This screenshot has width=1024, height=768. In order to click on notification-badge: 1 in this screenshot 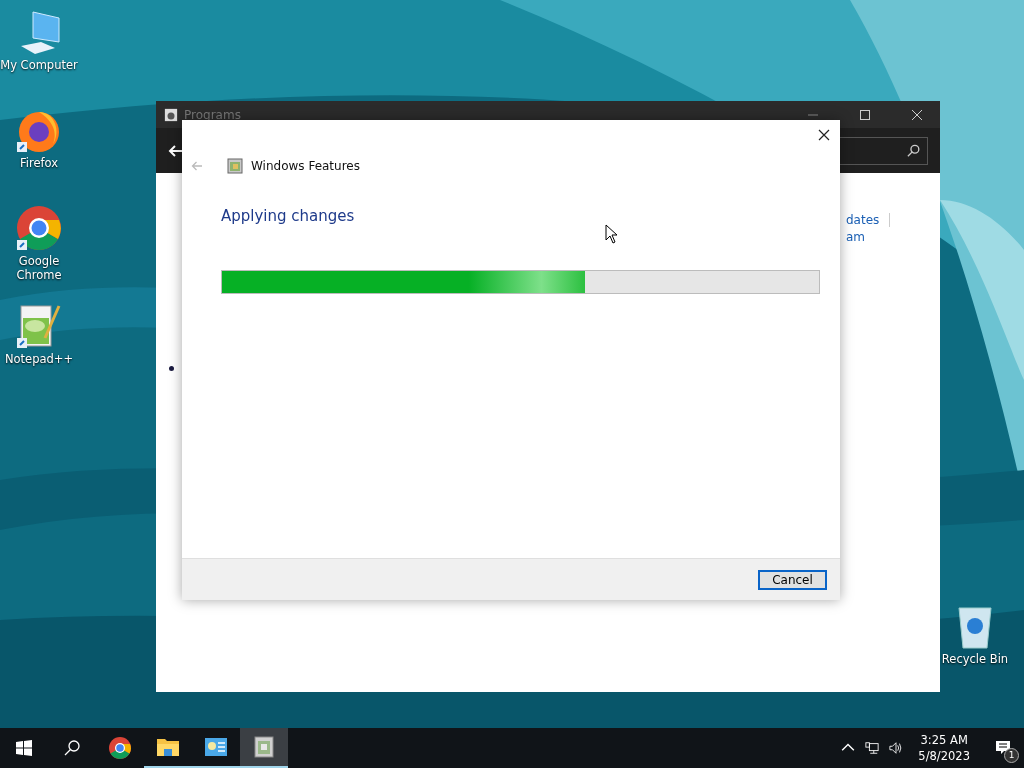, I will do `click(1011, 755)`.